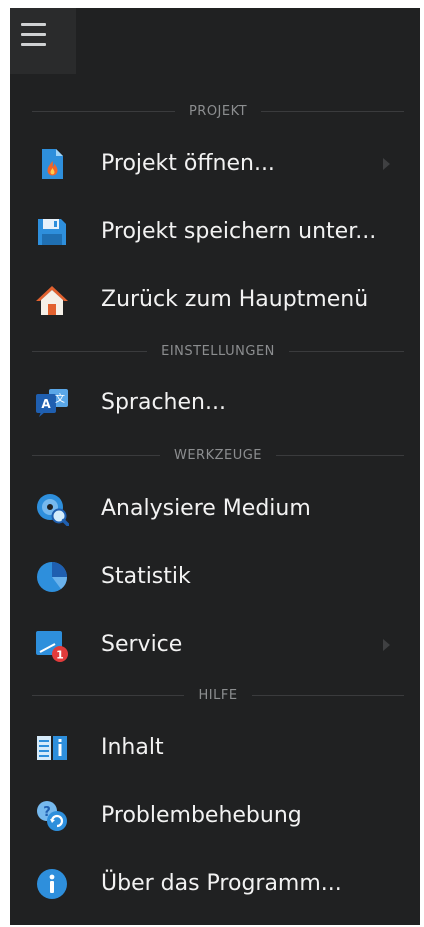  I want to click on section-title-hilfe: HILFE, so click(218, 695).